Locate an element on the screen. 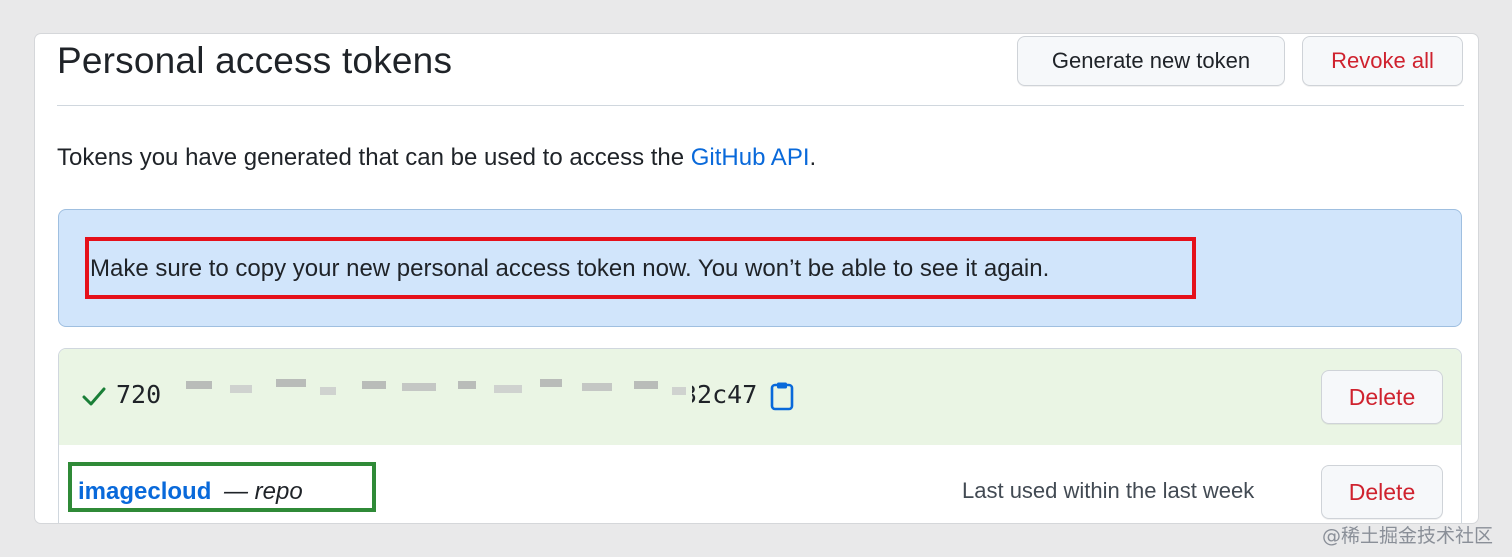 The image size is (1512, 557). header-divider is located at coordinates (760, 105).